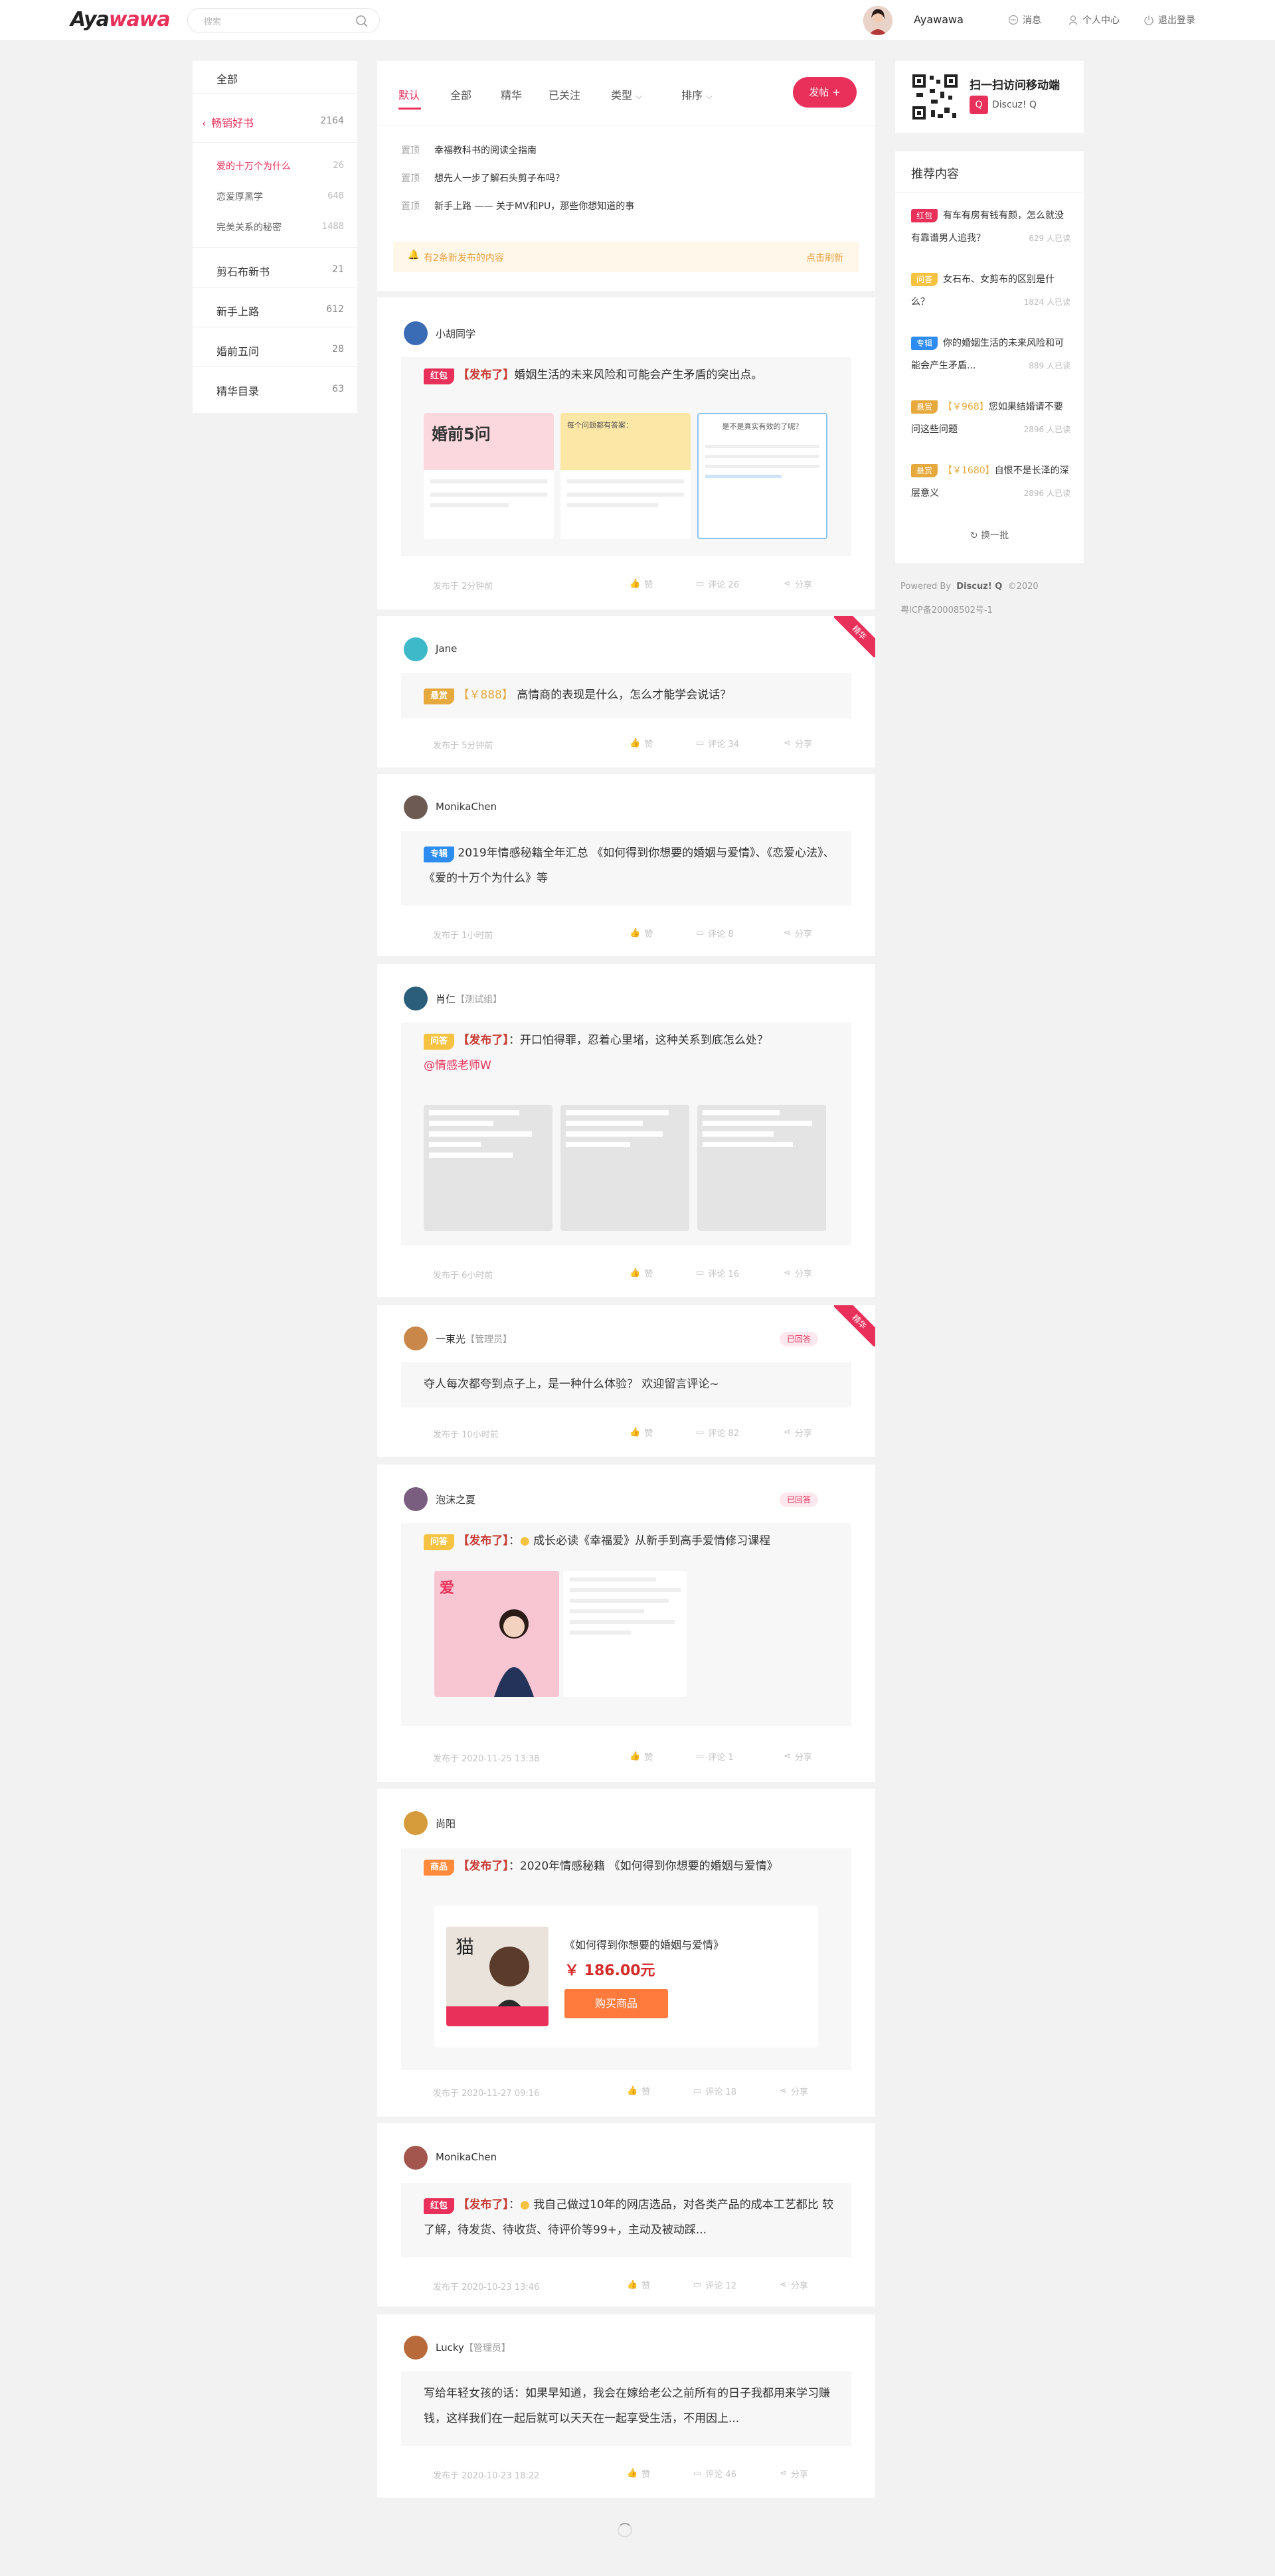 This screenshot has height=2576, width=1275. I want to click on post-content: 问答 【发布了】：开口怕得罪，忍着心里堵，这种关系到底怎么处？ @情感老师W, so click(626, 1134).